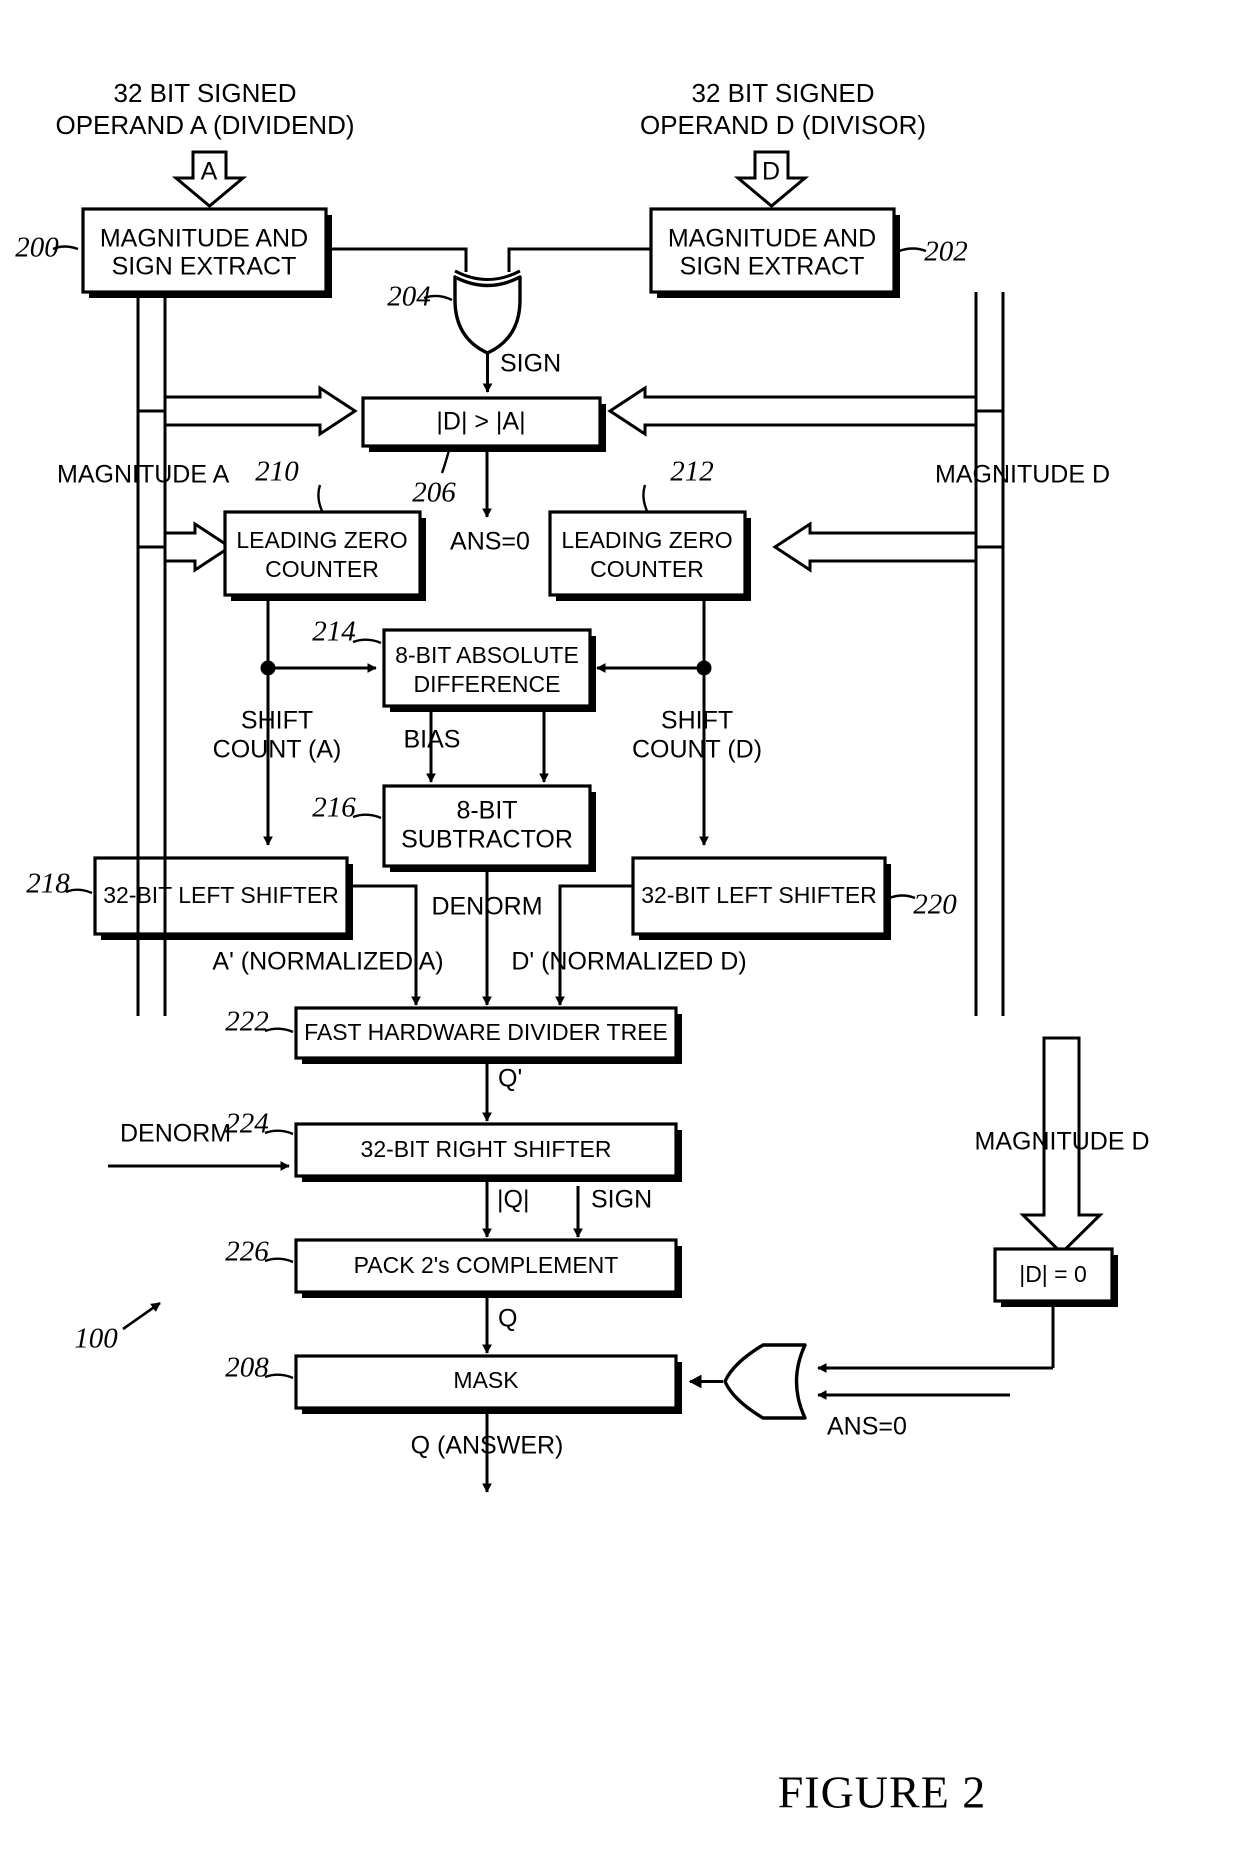 This screenshot has width=1240, height=1876. What do you see at coordinates (792, 411) in the screenshot?
I see `arrow-magnitude-d-to-compare` at bounding box center [792, 411].